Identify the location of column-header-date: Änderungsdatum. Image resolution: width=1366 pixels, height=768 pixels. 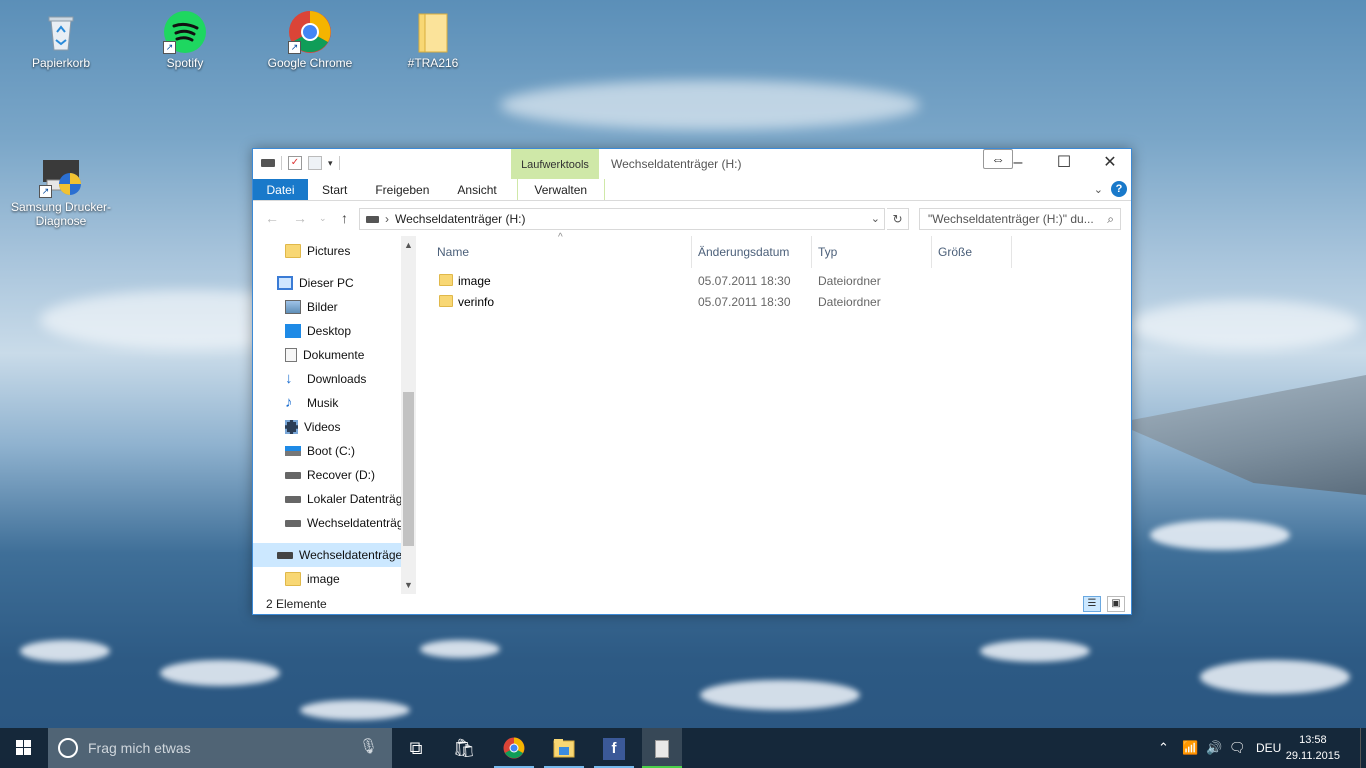
(752, 252).